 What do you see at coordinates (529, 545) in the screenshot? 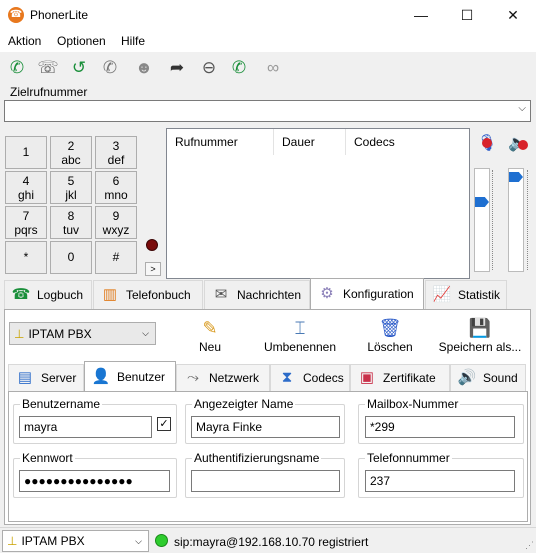
I see `resize-grip-icon: ⋰` at bounding box center [529, 545].